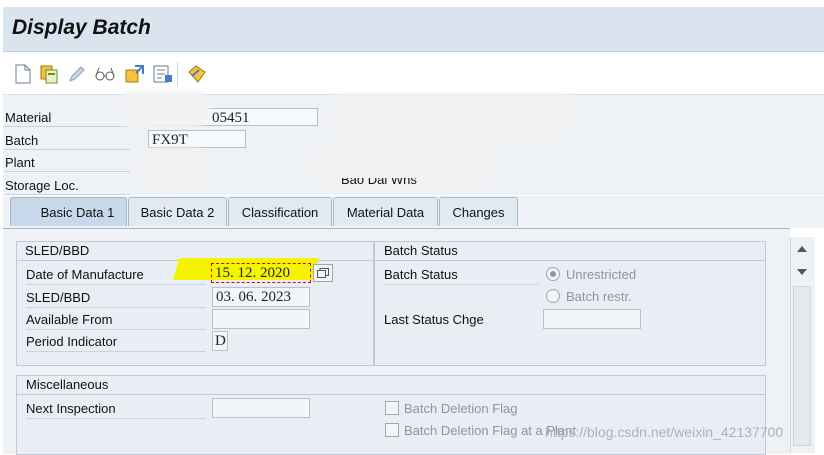 This screenshot has height=455, width=824. I want to click on page-title: Display Batch, so click(81, 27).